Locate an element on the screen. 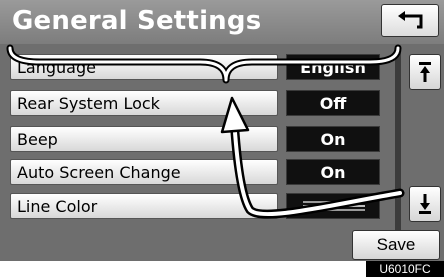  setting-value-line-color is located at coordinates (333, 206).